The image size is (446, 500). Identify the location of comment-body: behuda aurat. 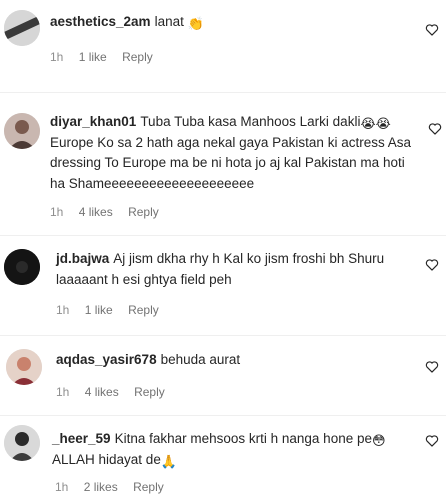
(200, 359).